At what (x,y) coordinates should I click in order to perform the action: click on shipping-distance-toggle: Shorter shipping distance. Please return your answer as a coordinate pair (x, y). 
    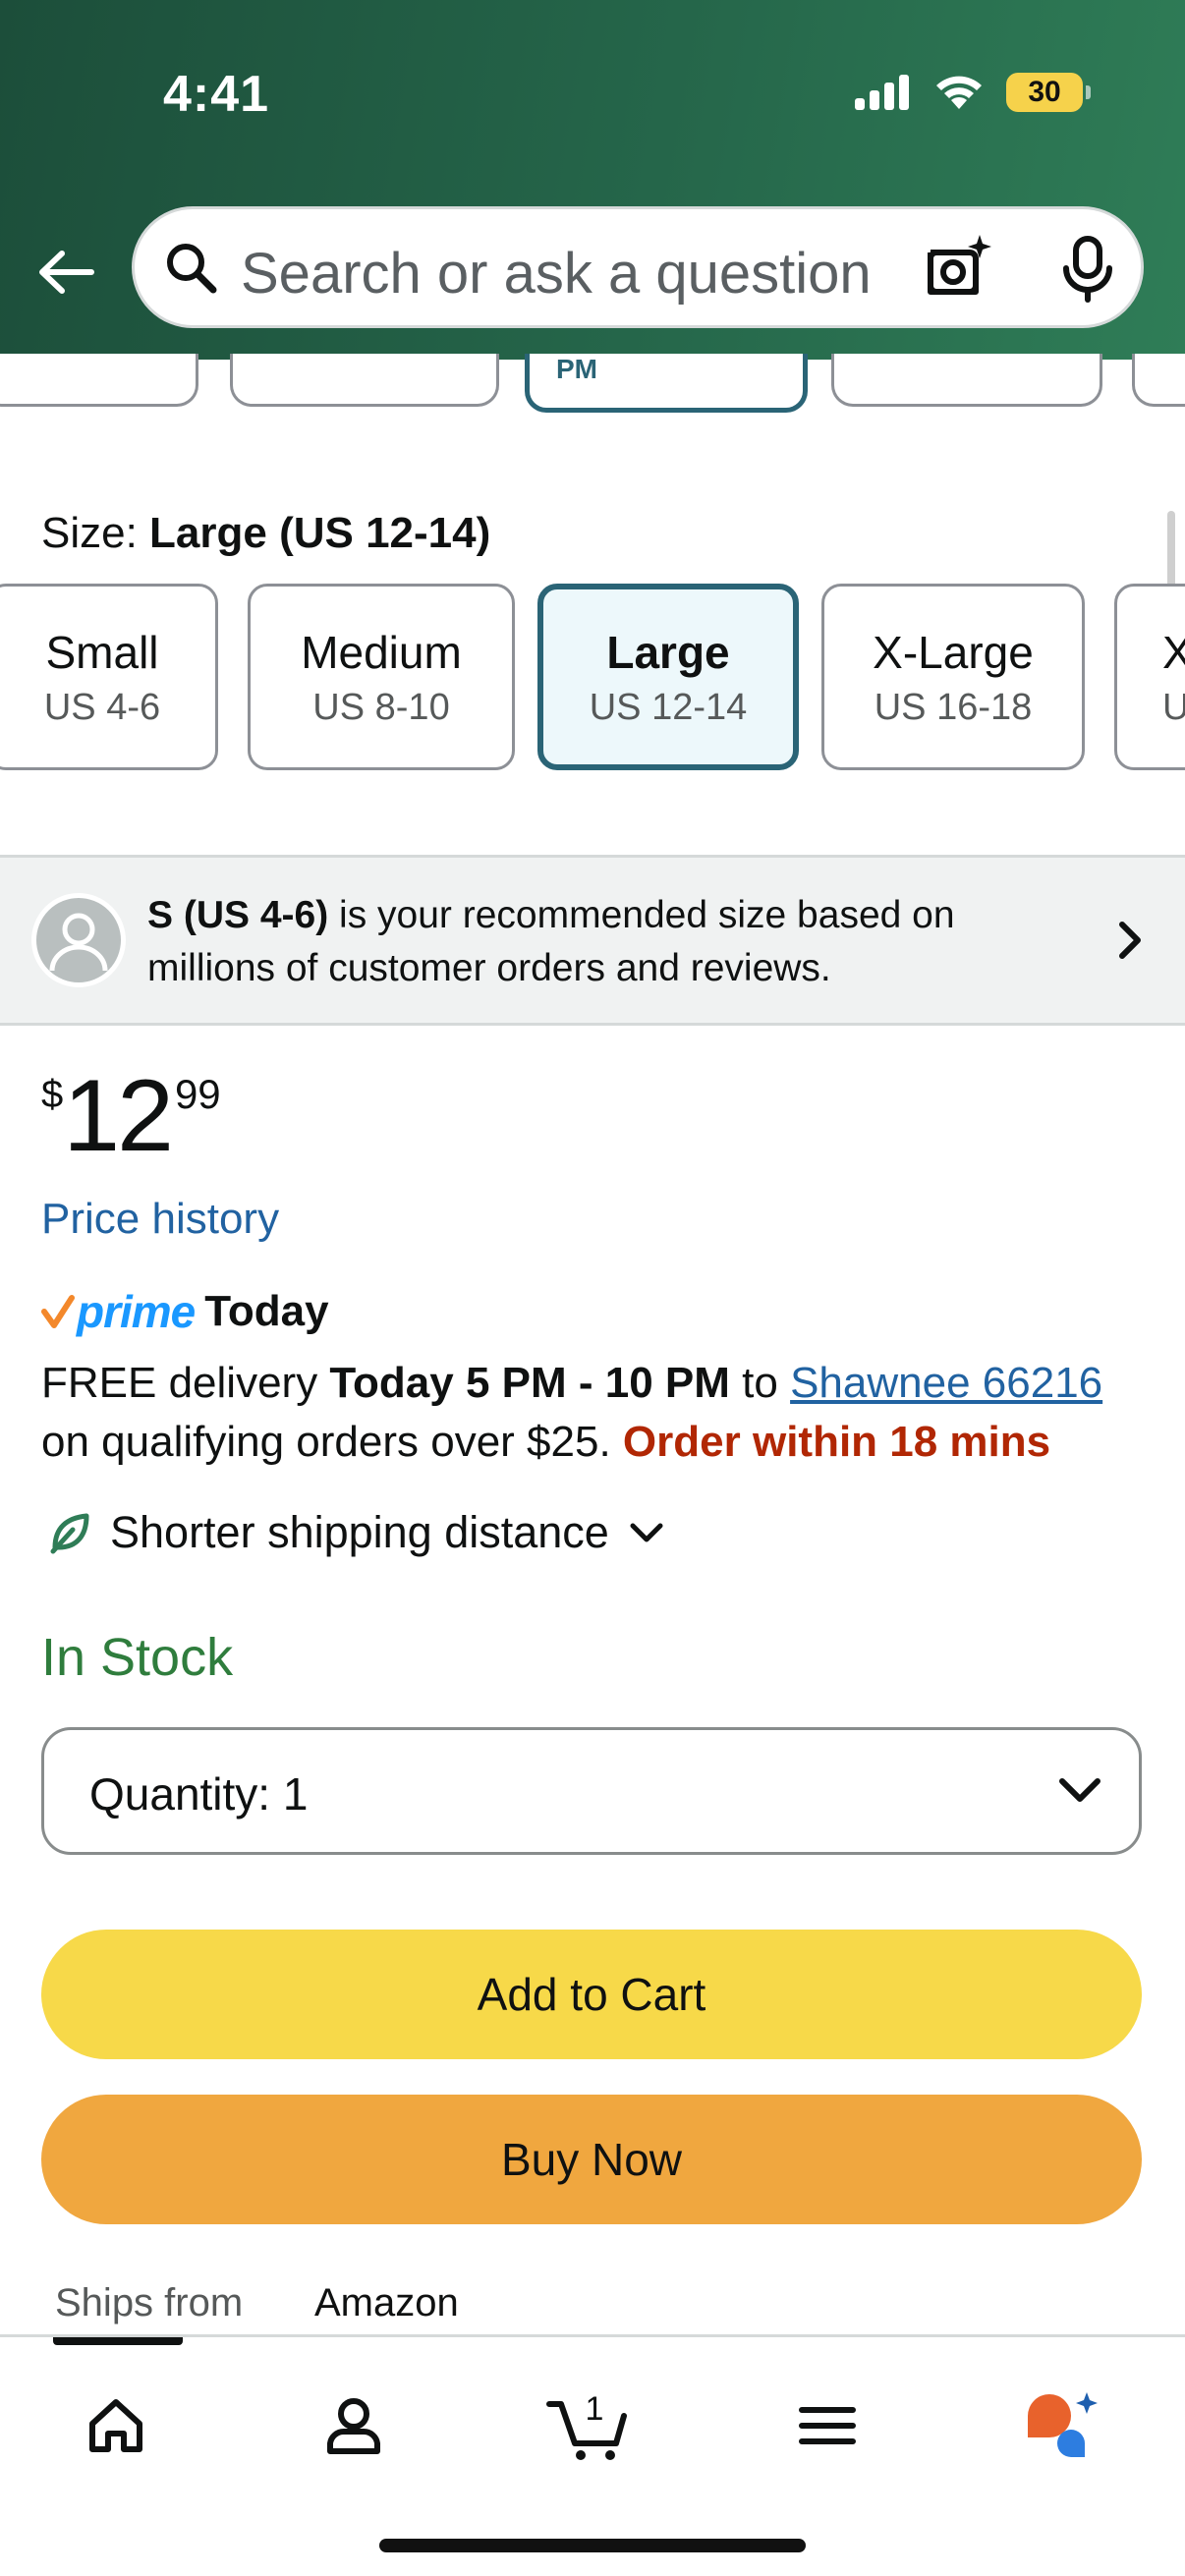
    Looking at the image, I should click on (356, 1532).